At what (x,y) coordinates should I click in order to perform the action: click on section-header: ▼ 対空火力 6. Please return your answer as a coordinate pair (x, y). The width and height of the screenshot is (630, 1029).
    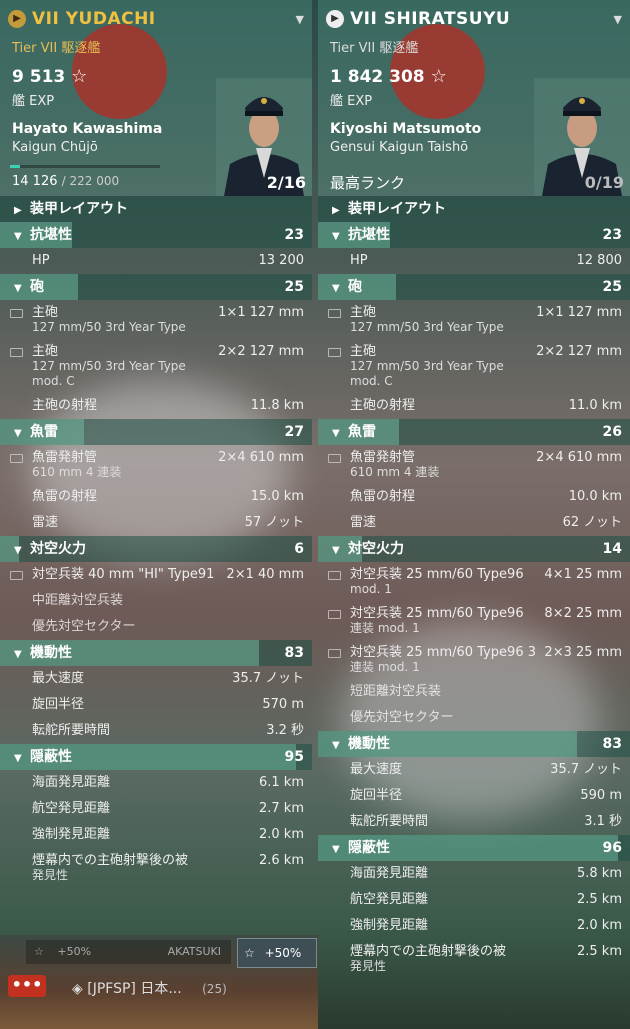
    Looking at the image, I should click on (156, 549).